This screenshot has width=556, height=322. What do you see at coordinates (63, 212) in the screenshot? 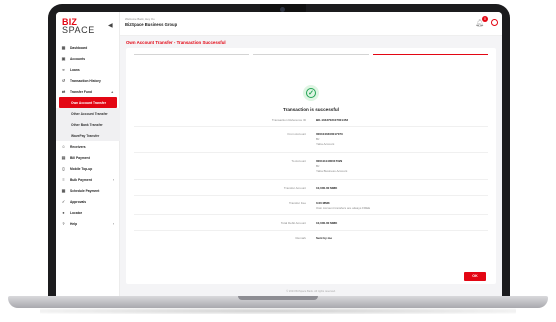
I see `pin-icon: ●` at bounding box center [63, 212].